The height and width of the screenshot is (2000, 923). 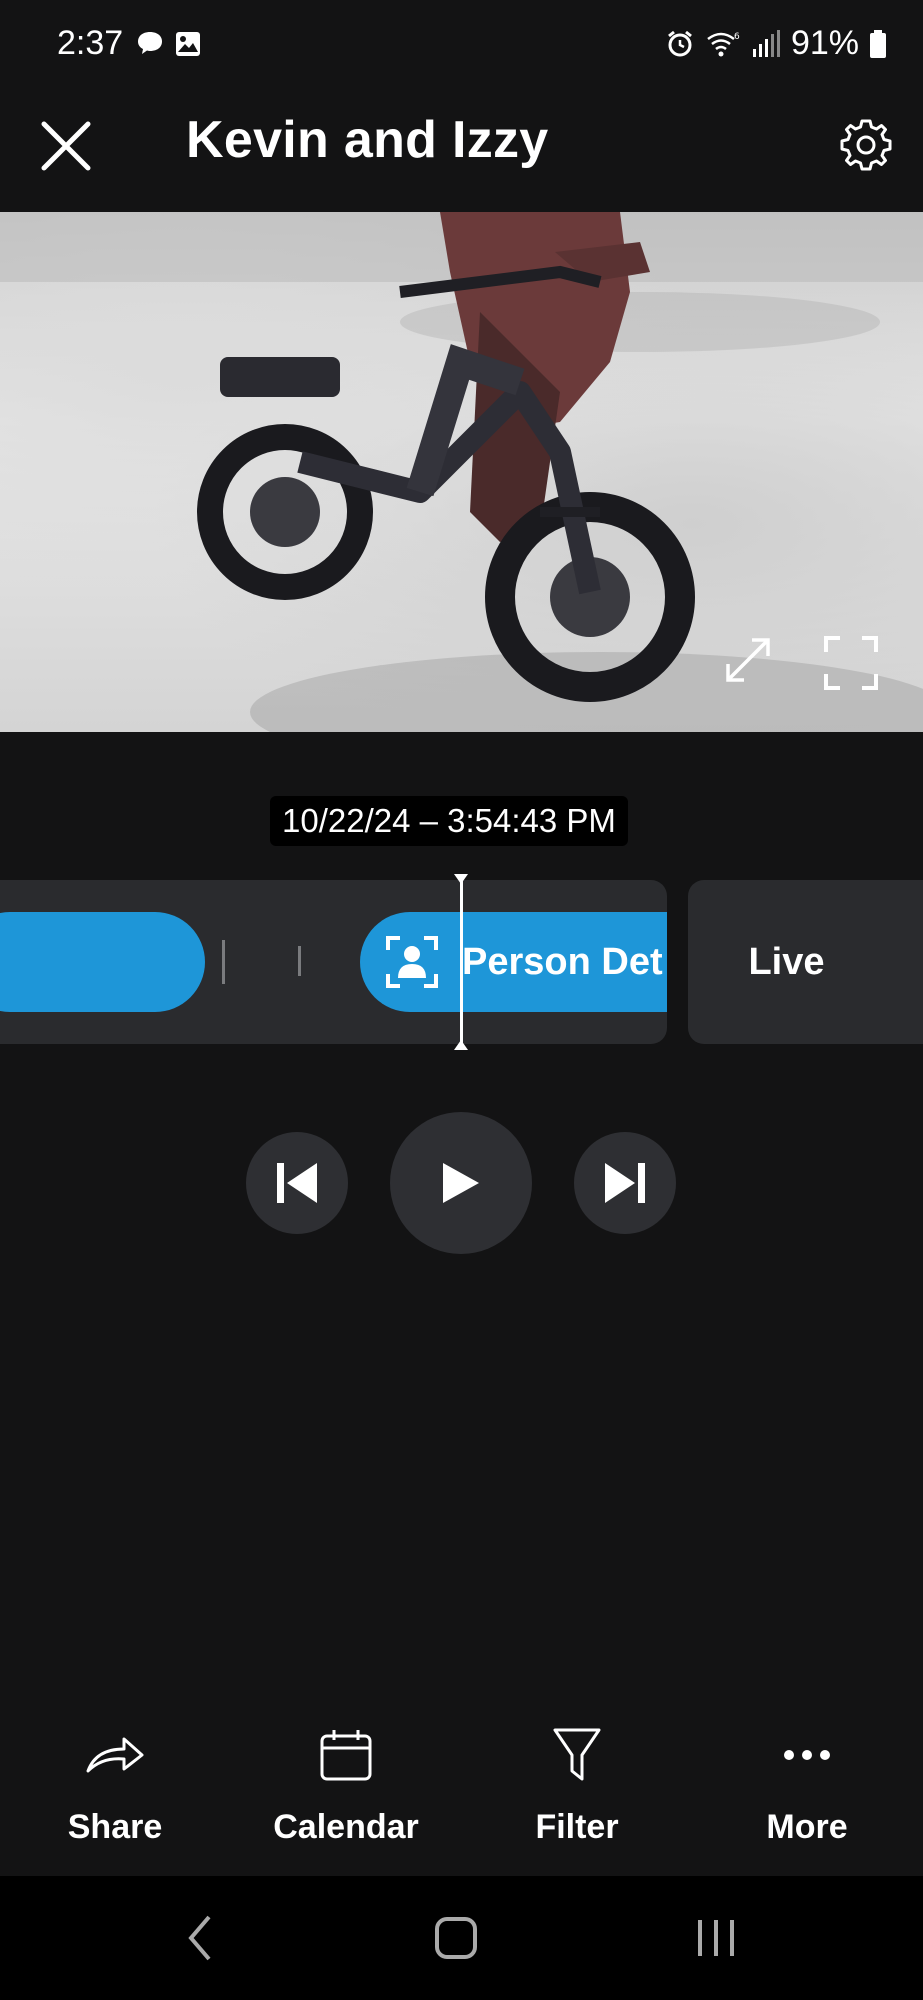 What do you see at coordinates (412, 962) in the screenshot?
I see `person-detect-icon` at bounding box center [412, 962].